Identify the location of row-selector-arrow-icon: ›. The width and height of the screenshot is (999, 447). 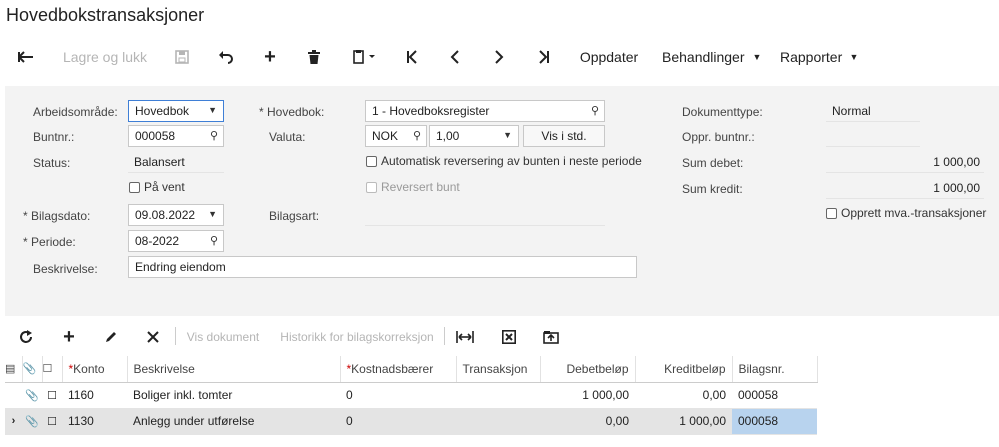
(13, 421).